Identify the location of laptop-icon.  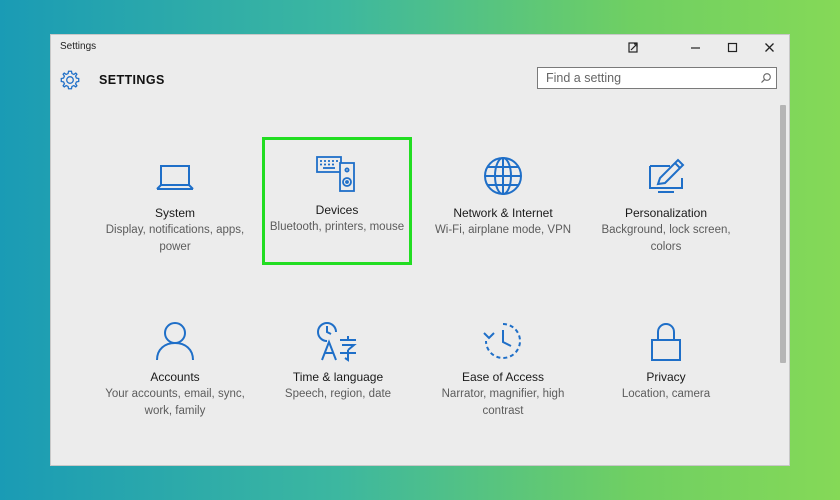
(175, 177).